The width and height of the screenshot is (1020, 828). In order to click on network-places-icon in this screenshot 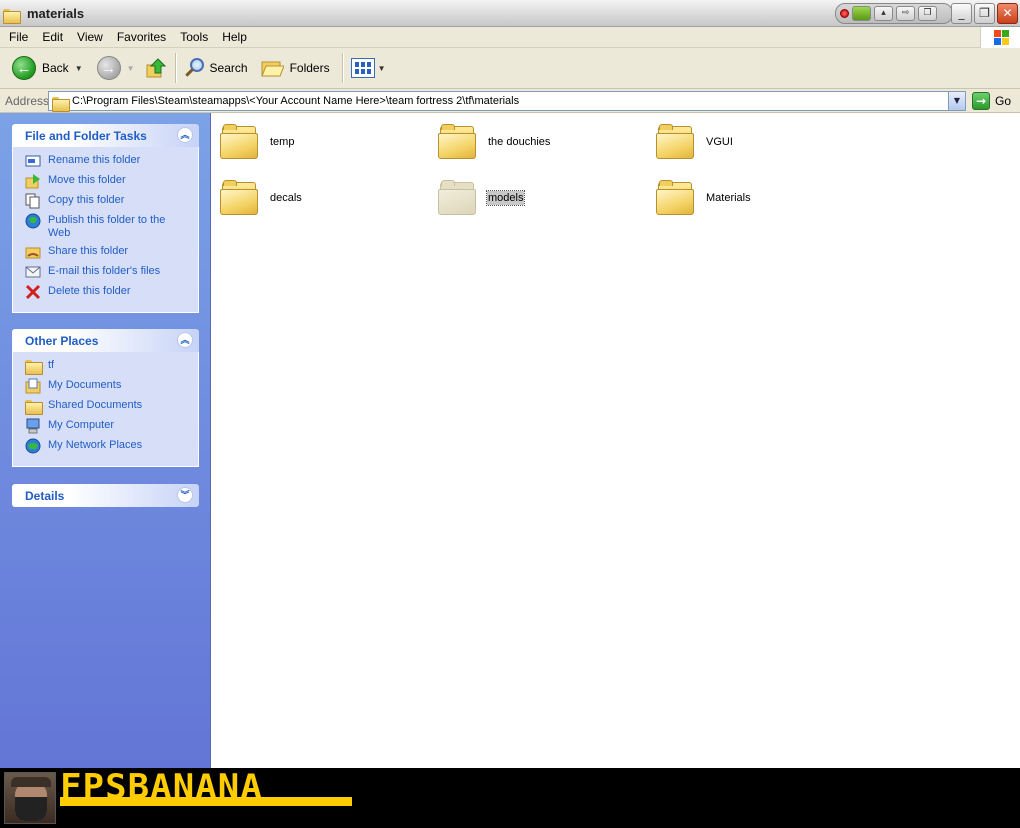, I will do `click(33, 446)`.